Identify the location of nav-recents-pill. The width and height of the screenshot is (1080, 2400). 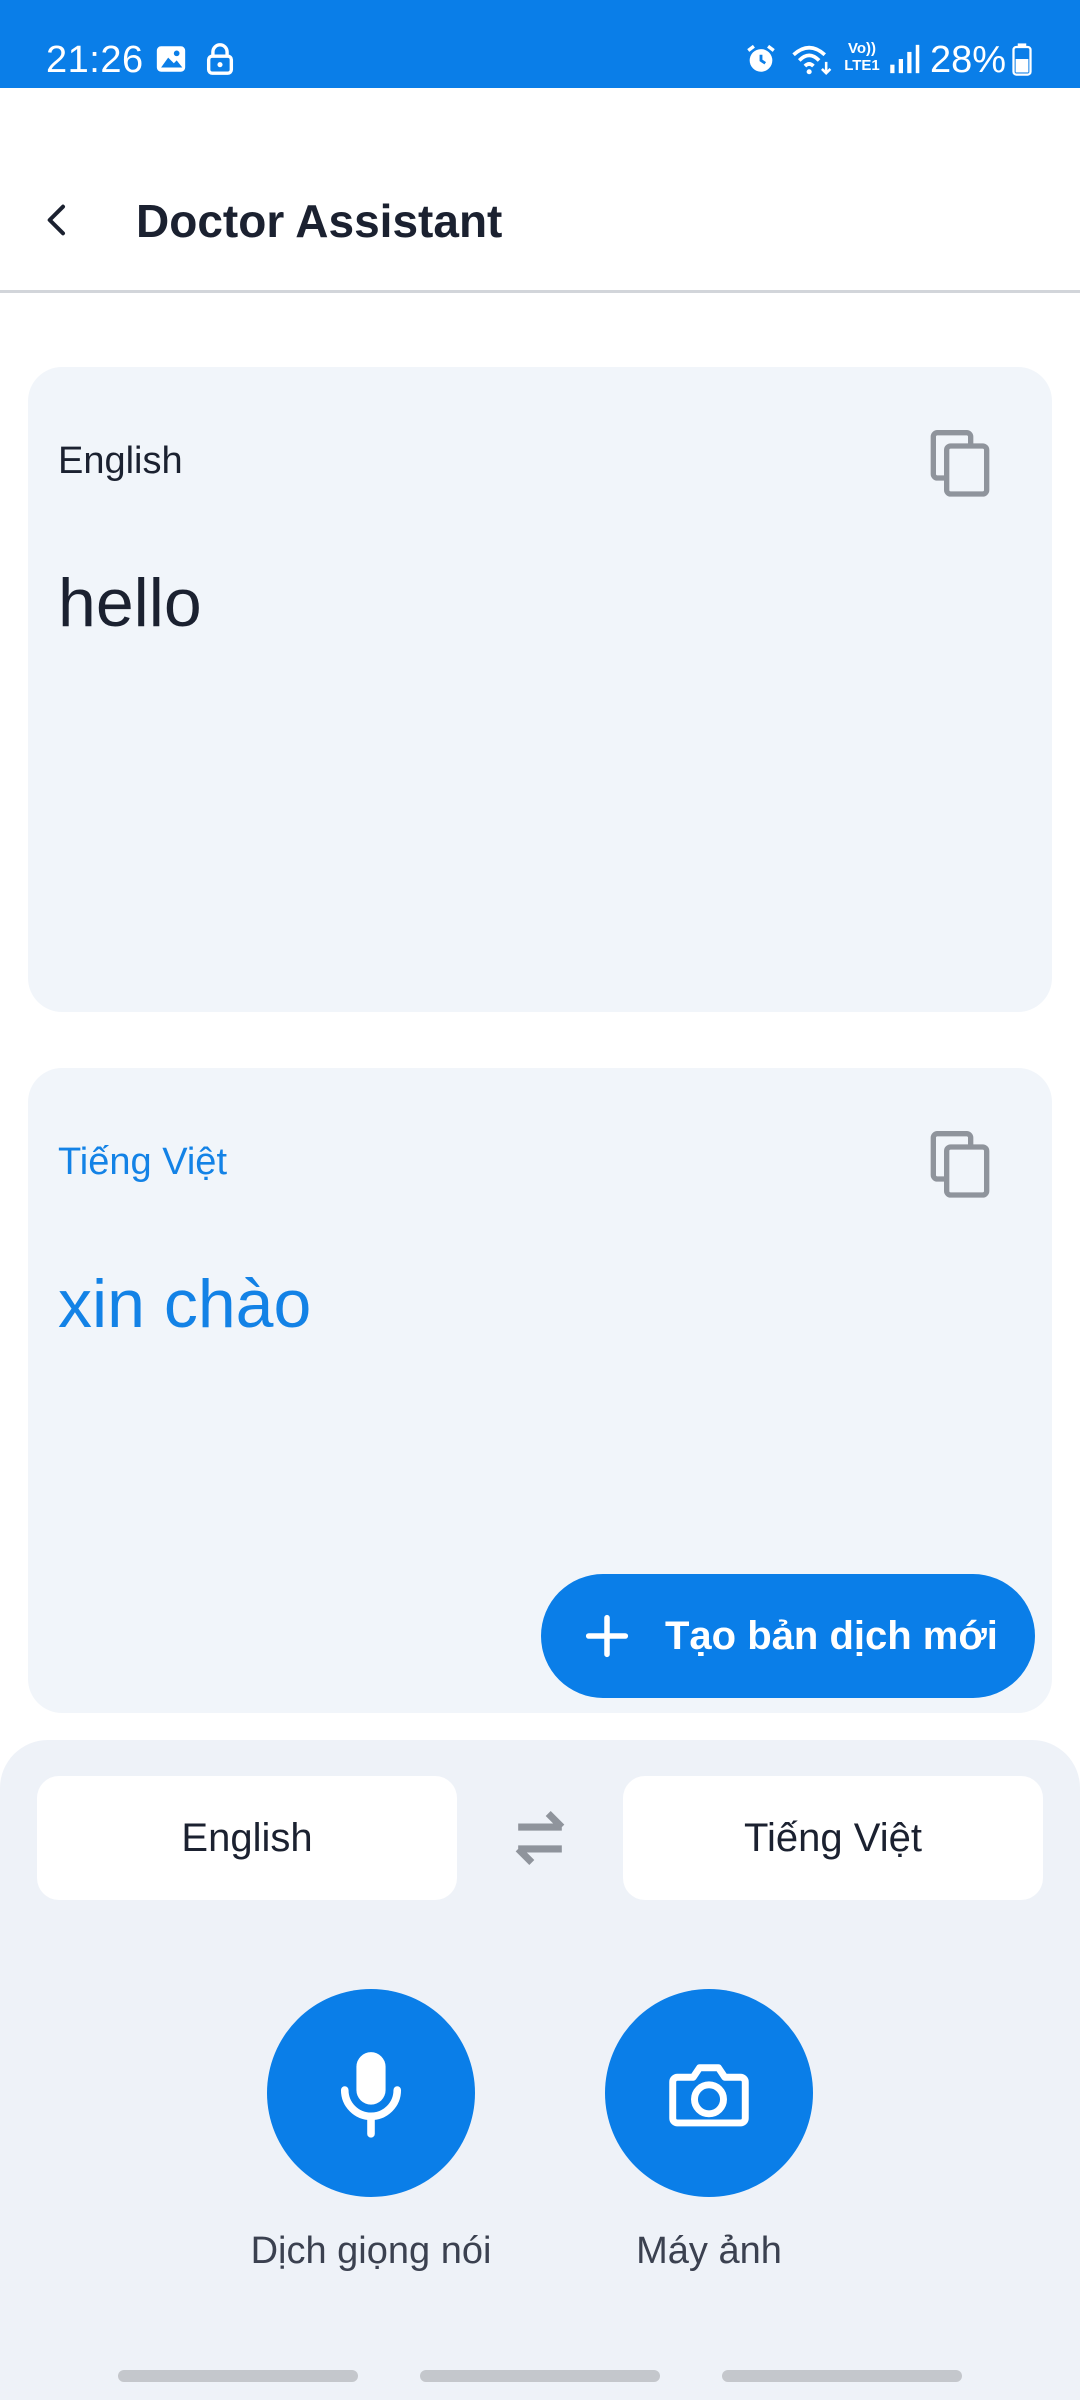
(238, 2376).